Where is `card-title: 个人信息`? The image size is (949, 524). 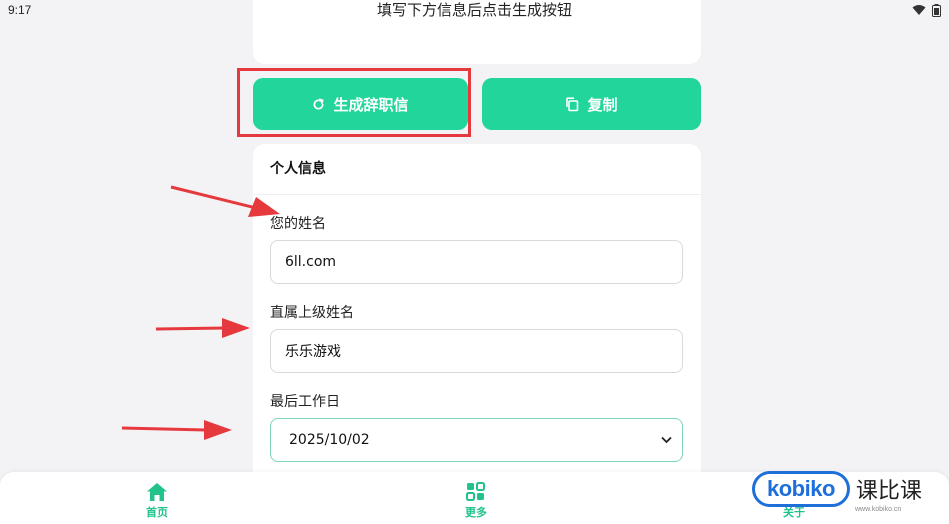
card-title: 个人信息 is located at coordinates (298, 169).